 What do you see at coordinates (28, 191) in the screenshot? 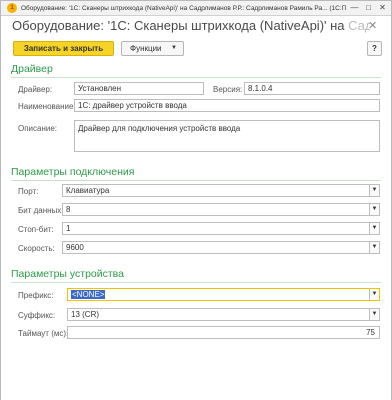
I see `port-label: Порт:` at bounding box center [28, 191].